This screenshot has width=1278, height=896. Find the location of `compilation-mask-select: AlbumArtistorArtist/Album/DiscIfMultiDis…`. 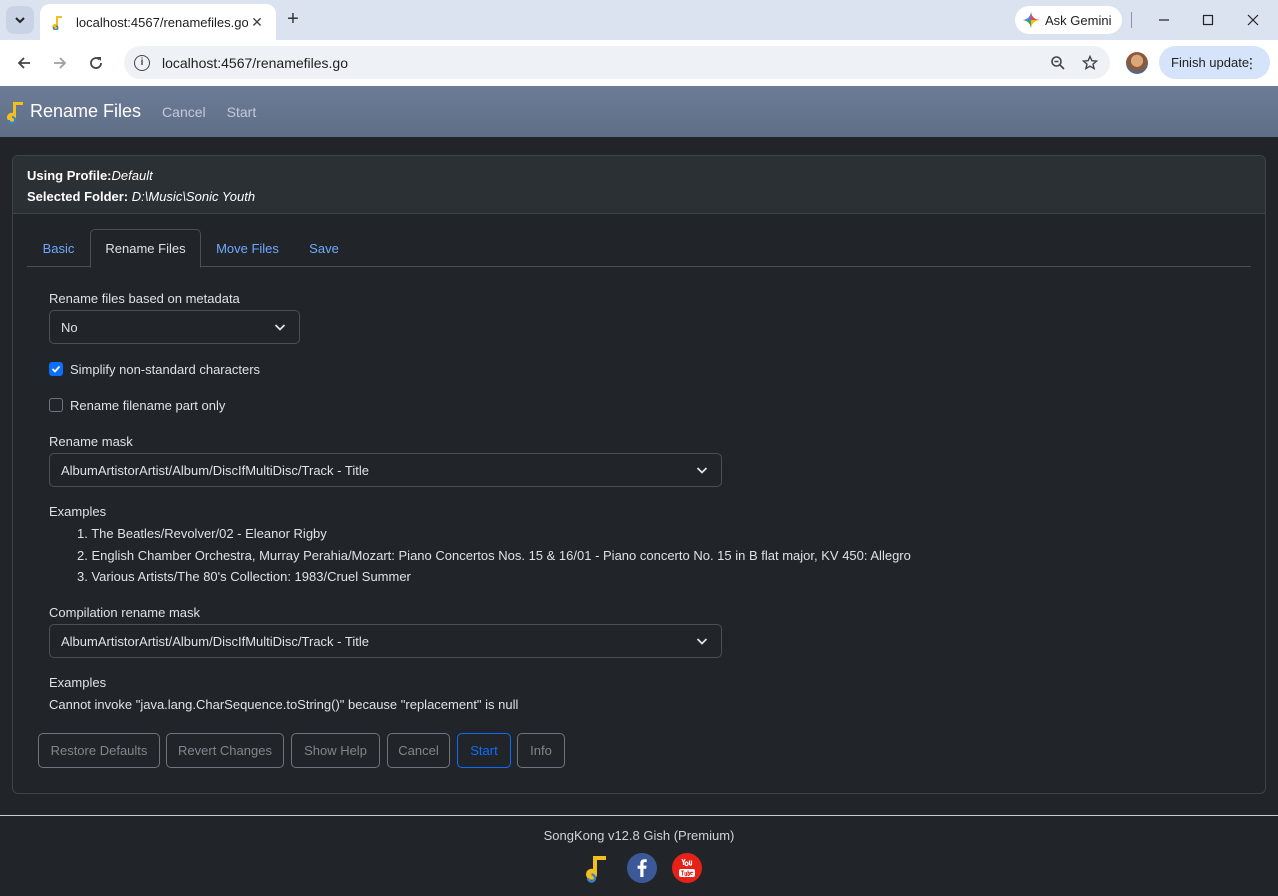

compilation-mask-select: AlbumArtistorArtist/Album/DiscIfMultiDis… is located at coordinates (385, 641).